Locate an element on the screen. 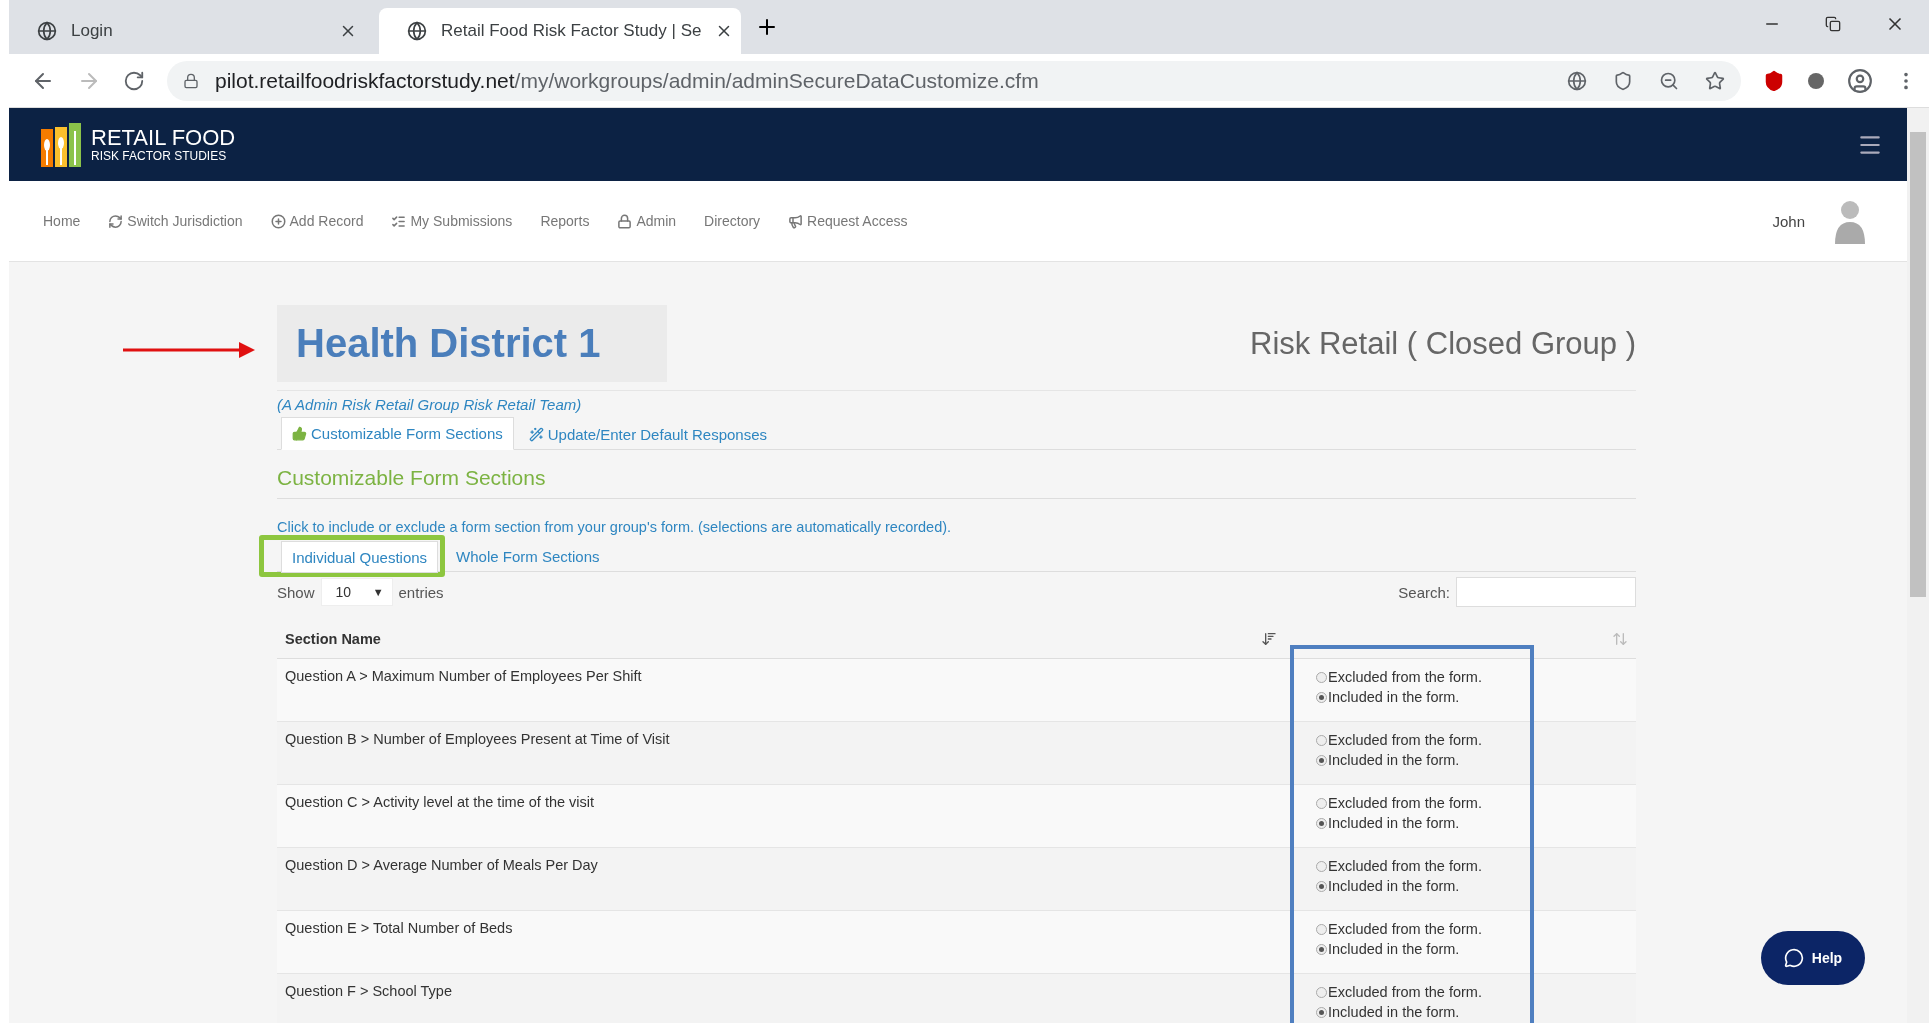 This screenshot has width=1929, height=1023. star-icon is located at coordinates (1715, 80).